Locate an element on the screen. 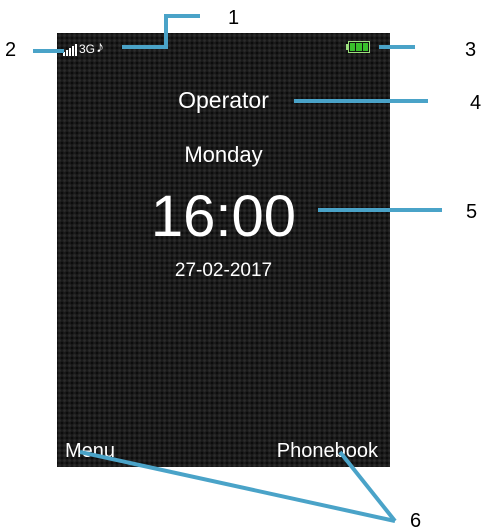  battery-icon is located at coordinates (359, 47).